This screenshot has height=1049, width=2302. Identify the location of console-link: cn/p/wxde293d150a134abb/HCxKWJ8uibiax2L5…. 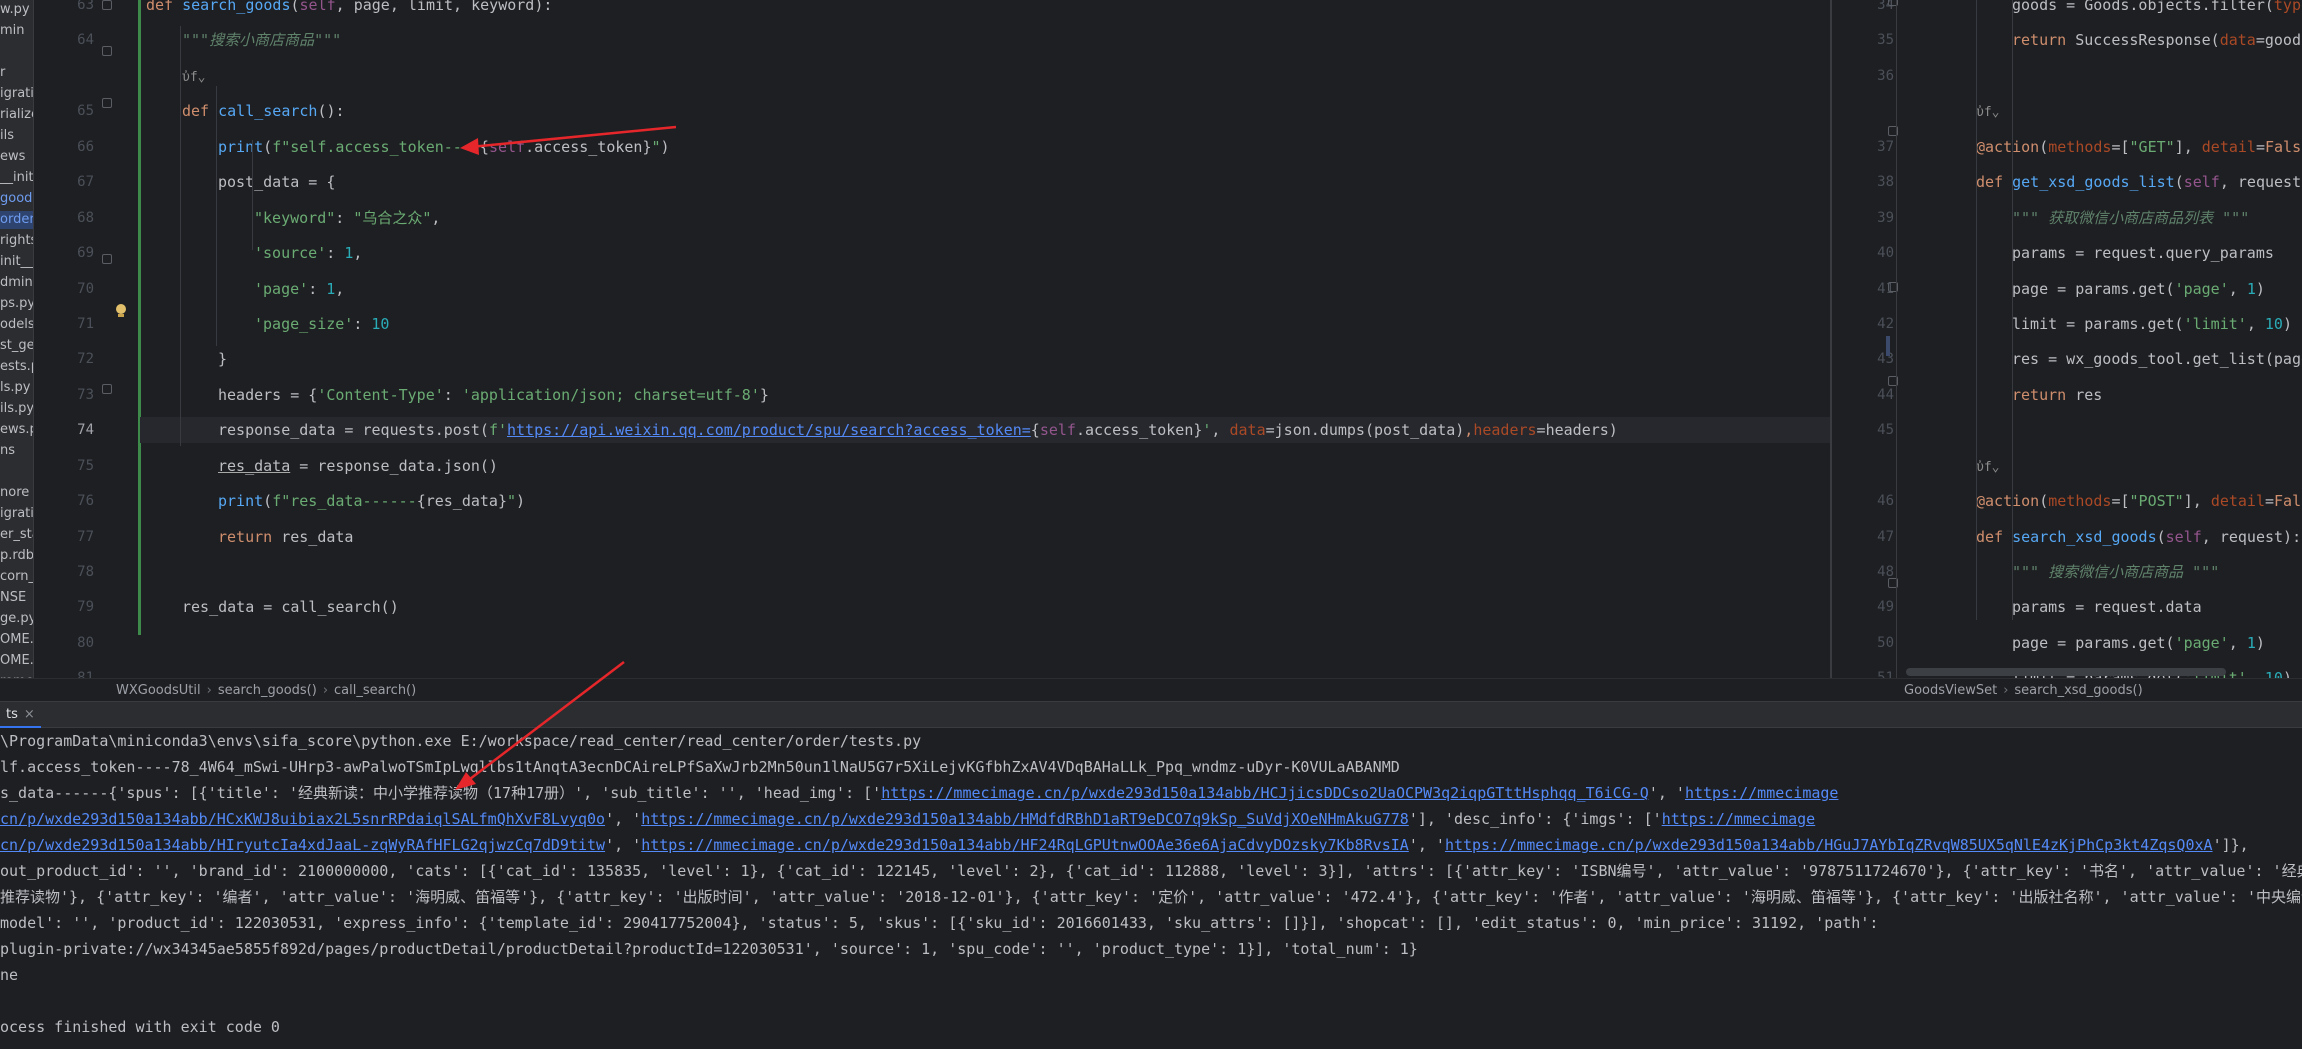
(302, 819).